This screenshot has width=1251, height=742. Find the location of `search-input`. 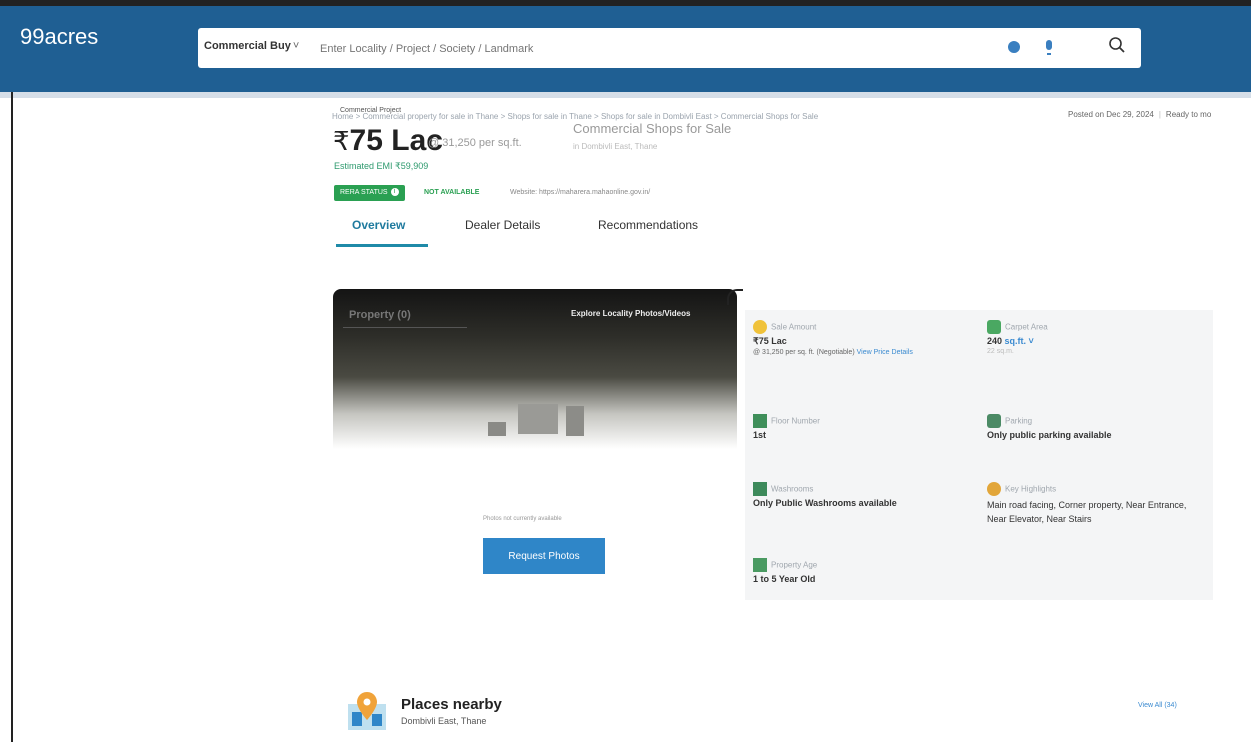

search-input is located at coordinates (645, 49).